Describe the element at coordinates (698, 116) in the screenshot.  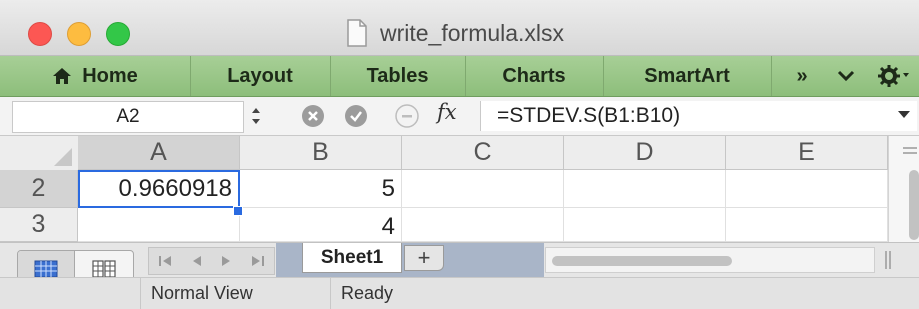
I see `formula-input: =STDEV.S(B1:B10)` at that location.